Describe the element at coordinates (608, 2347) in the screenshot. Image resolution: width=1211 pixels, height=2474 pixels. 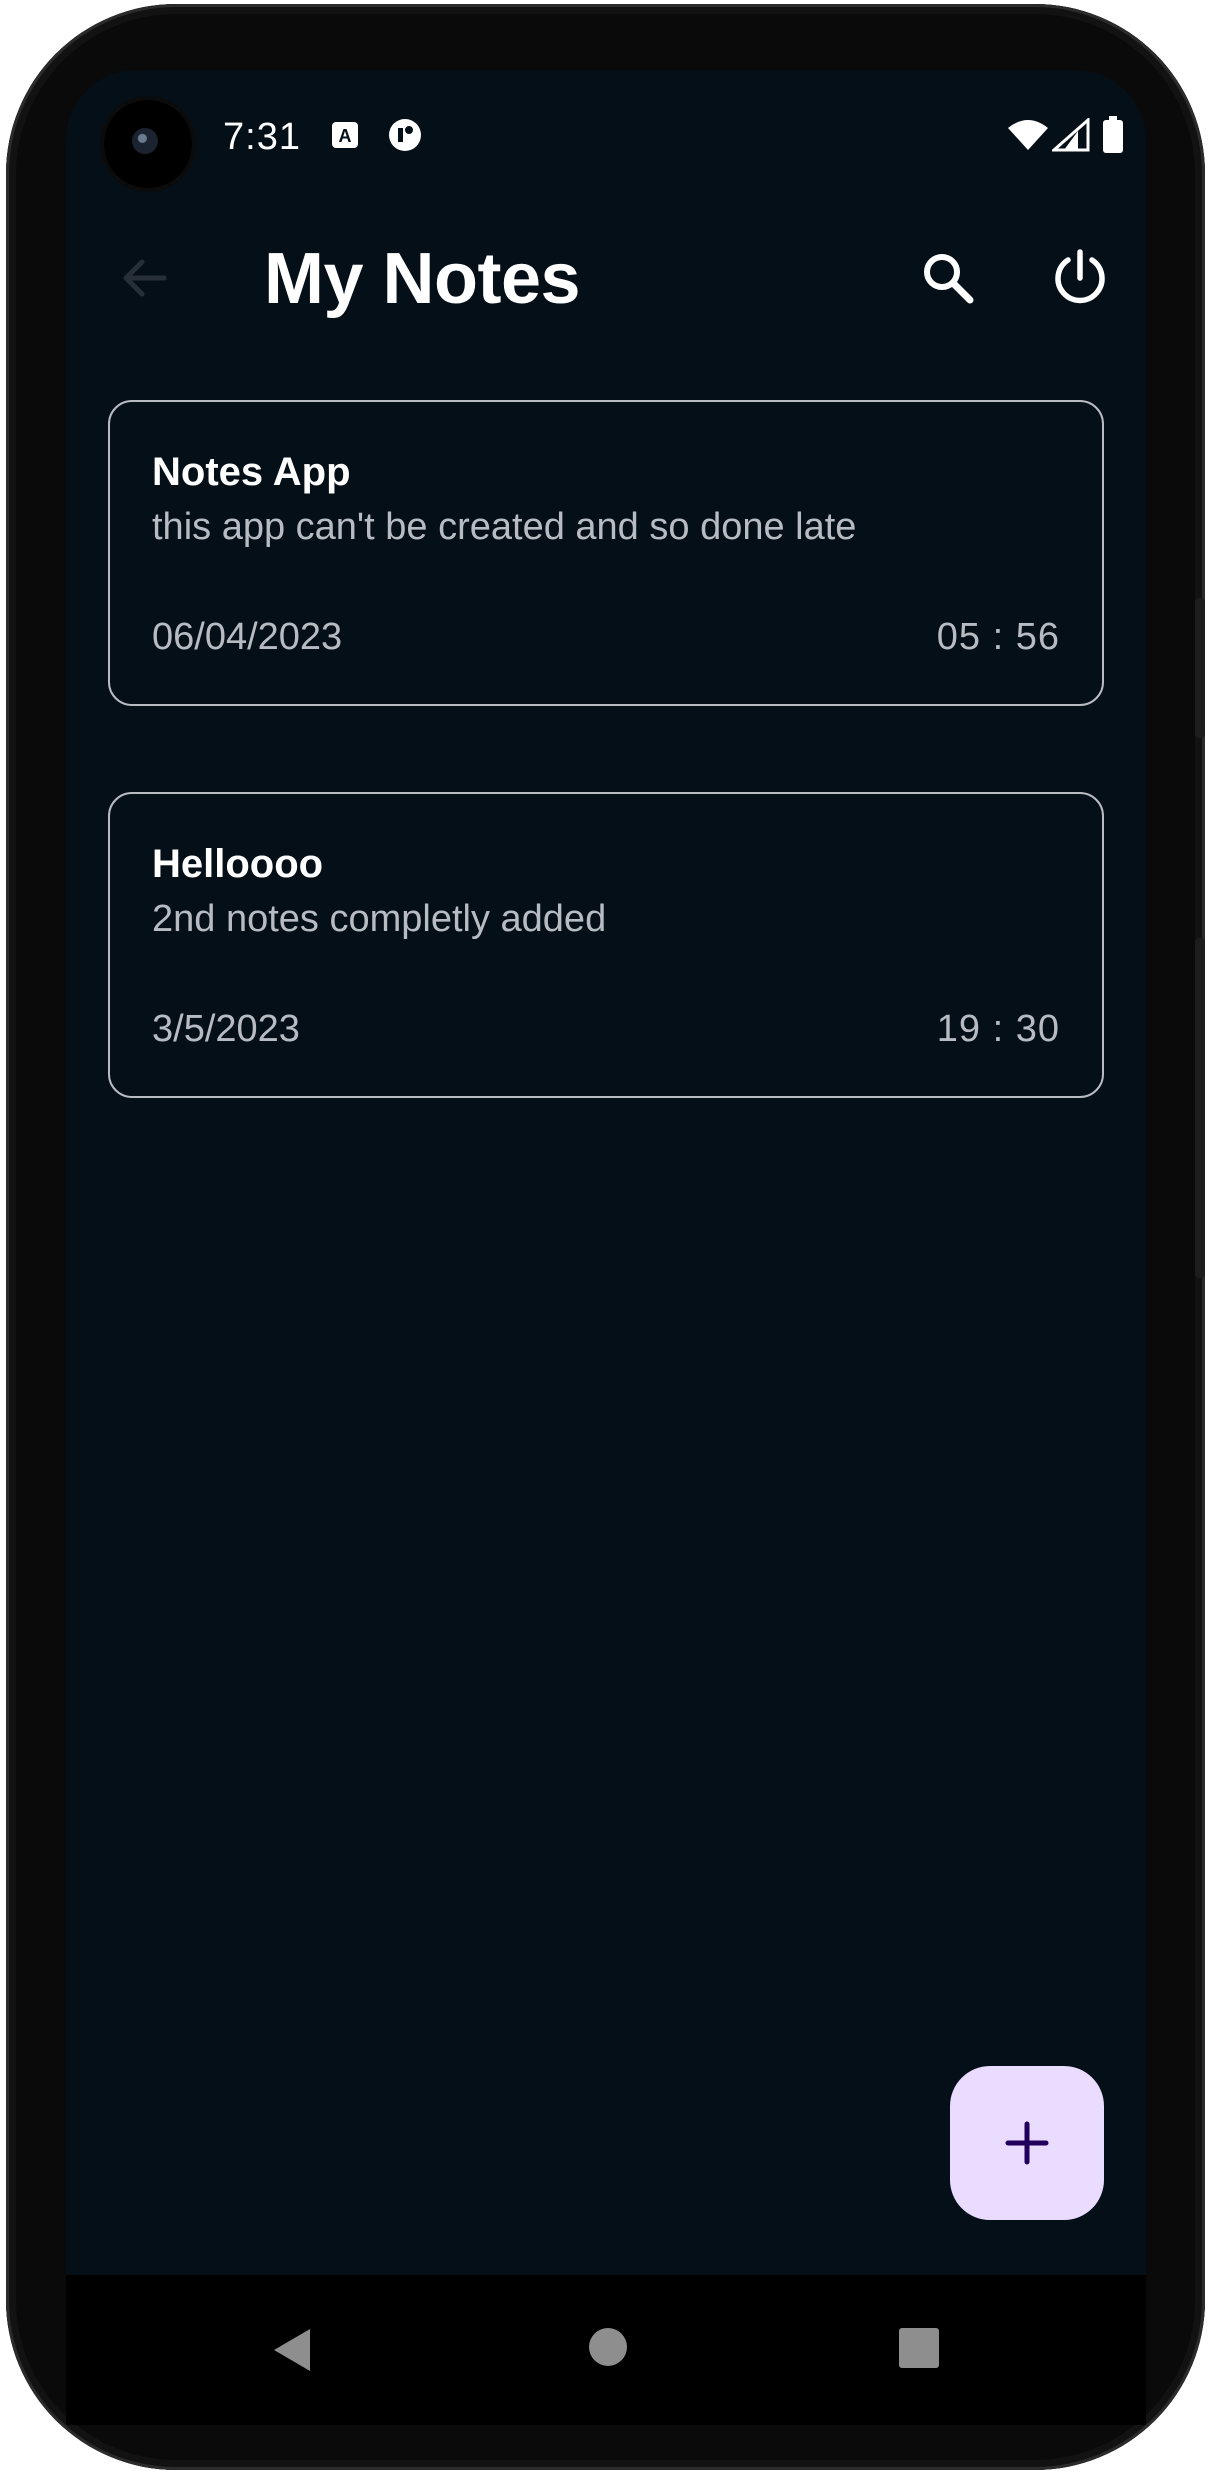
I see `nav-home-icon` at that location.